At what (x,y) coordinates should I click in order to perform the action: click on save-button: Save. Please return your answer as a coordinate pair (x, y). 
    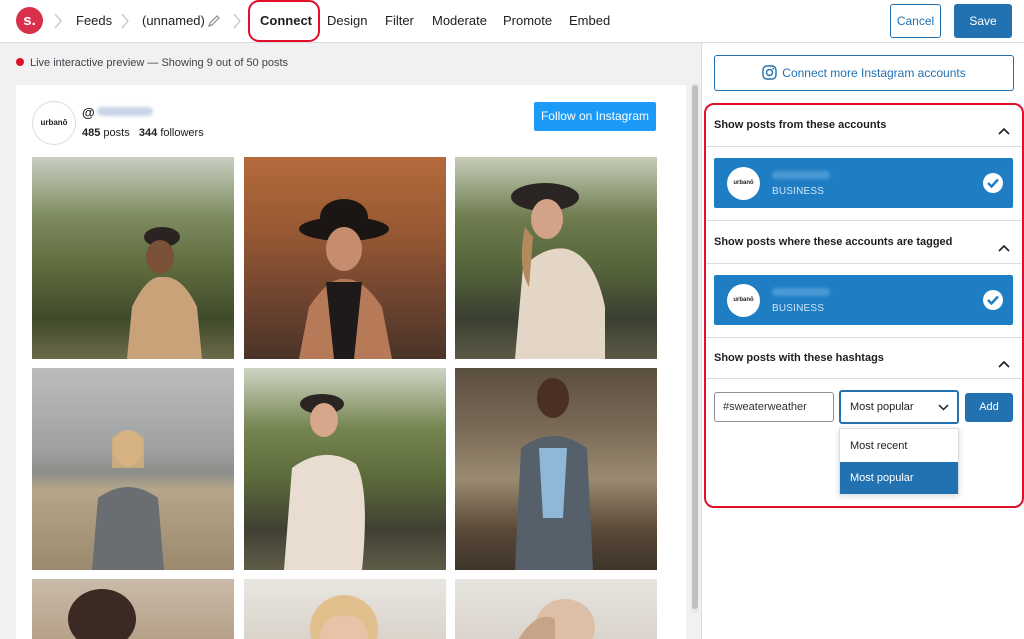
    Looking at the image, I should click on (983, 21).